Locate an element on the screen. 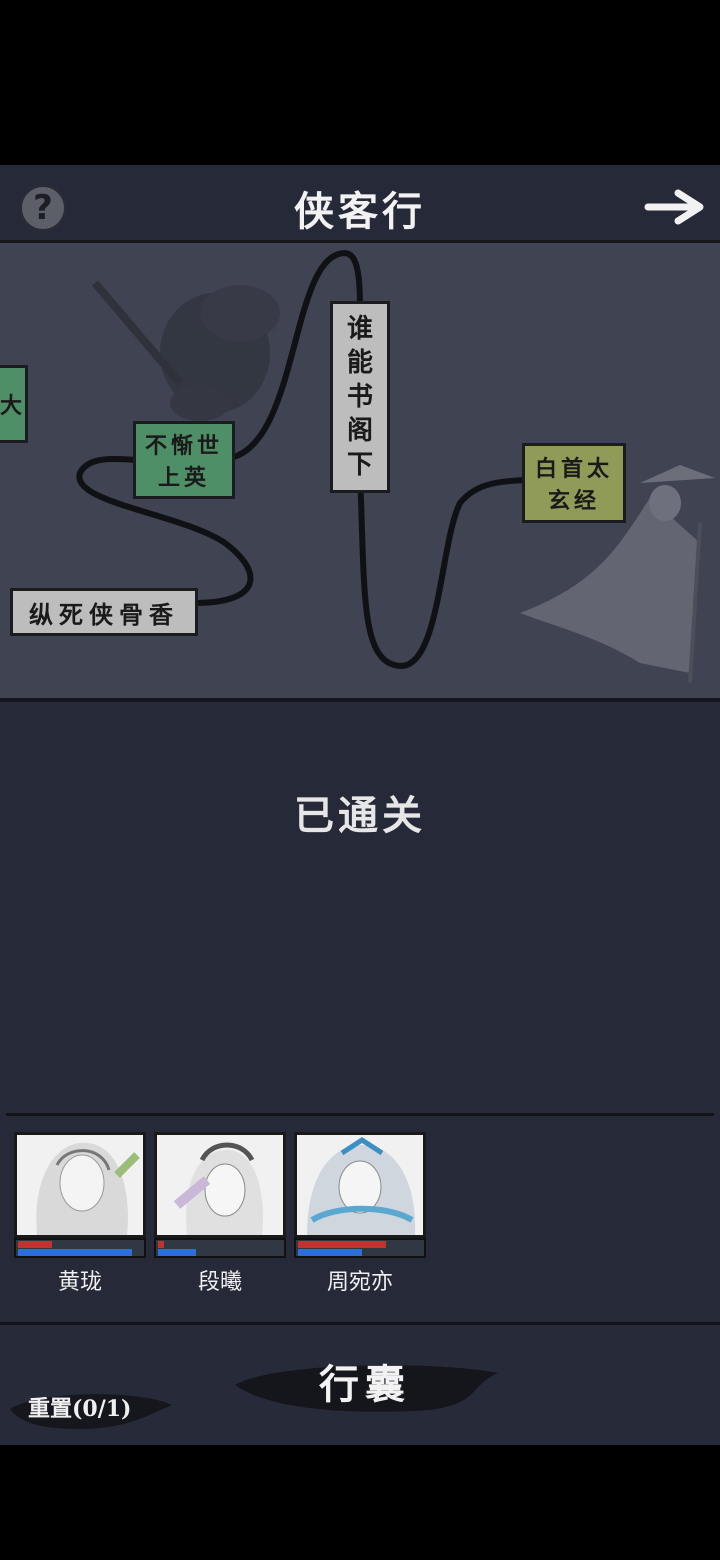 This screenshot has width=720, height=1560. next-button is located at coordinates (676, 207).